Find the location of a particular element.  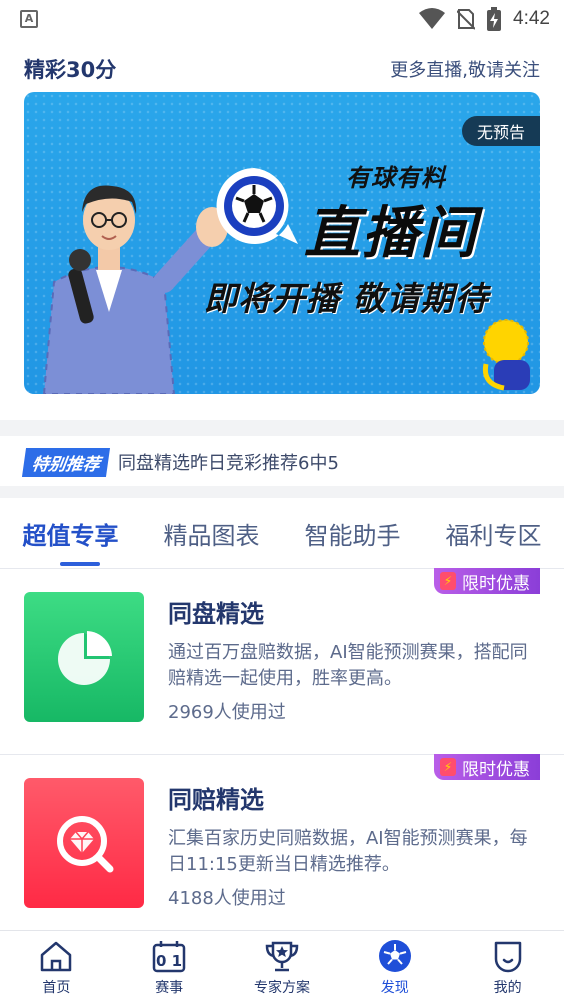

nav-expert-plans: 专家方案 is located at coordinates (282, 966).